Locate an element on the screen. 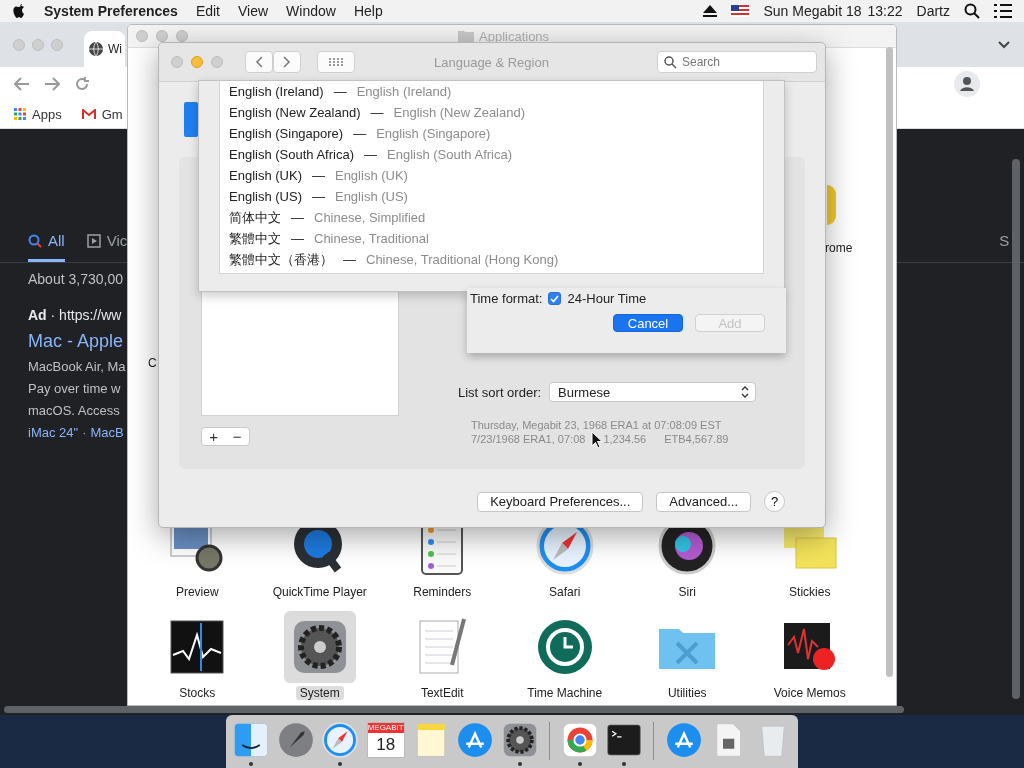  language-name: 简体中文 is located at coordinates (255, 217).